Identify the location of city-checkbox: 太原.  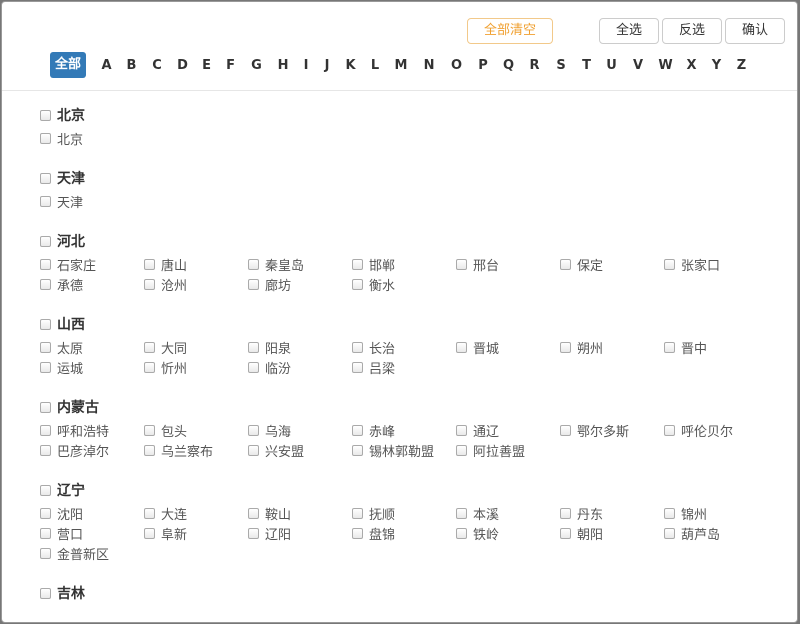
(92, 347).